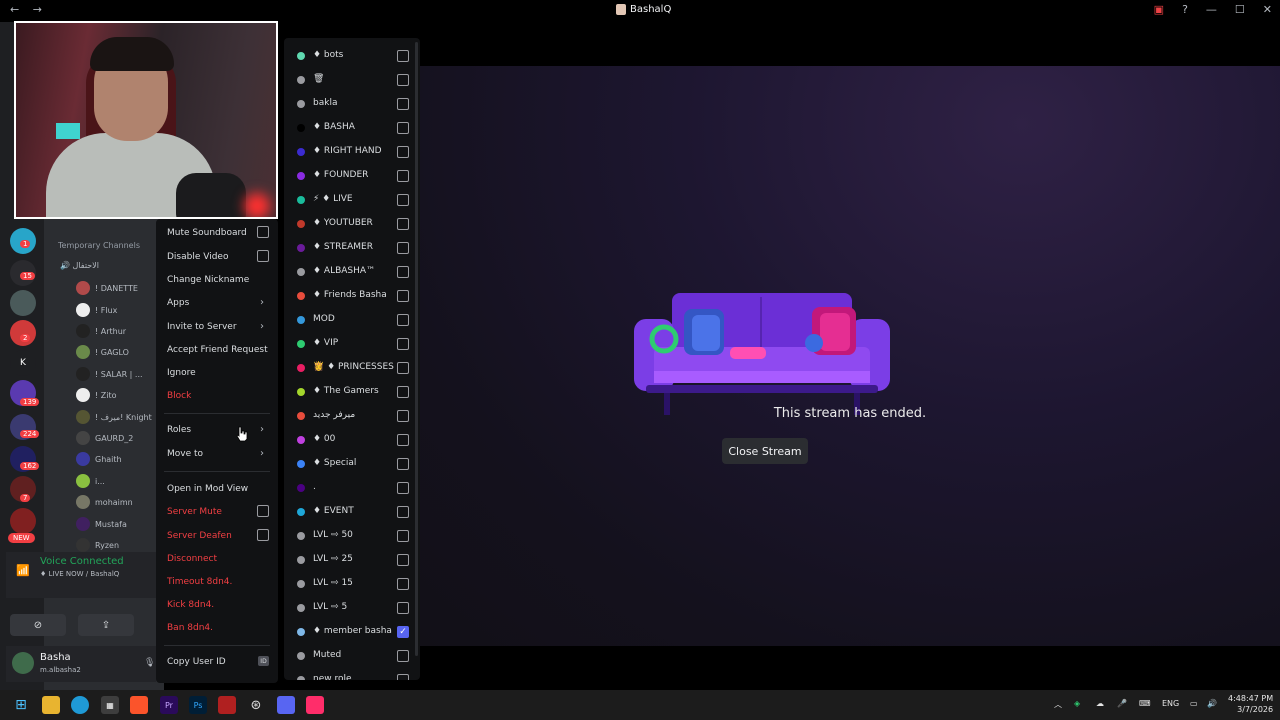  What do you see at coordinates (179, 396) in the screenshot?
I see `menu-item-block: Block` at bounding box center [179, 396].